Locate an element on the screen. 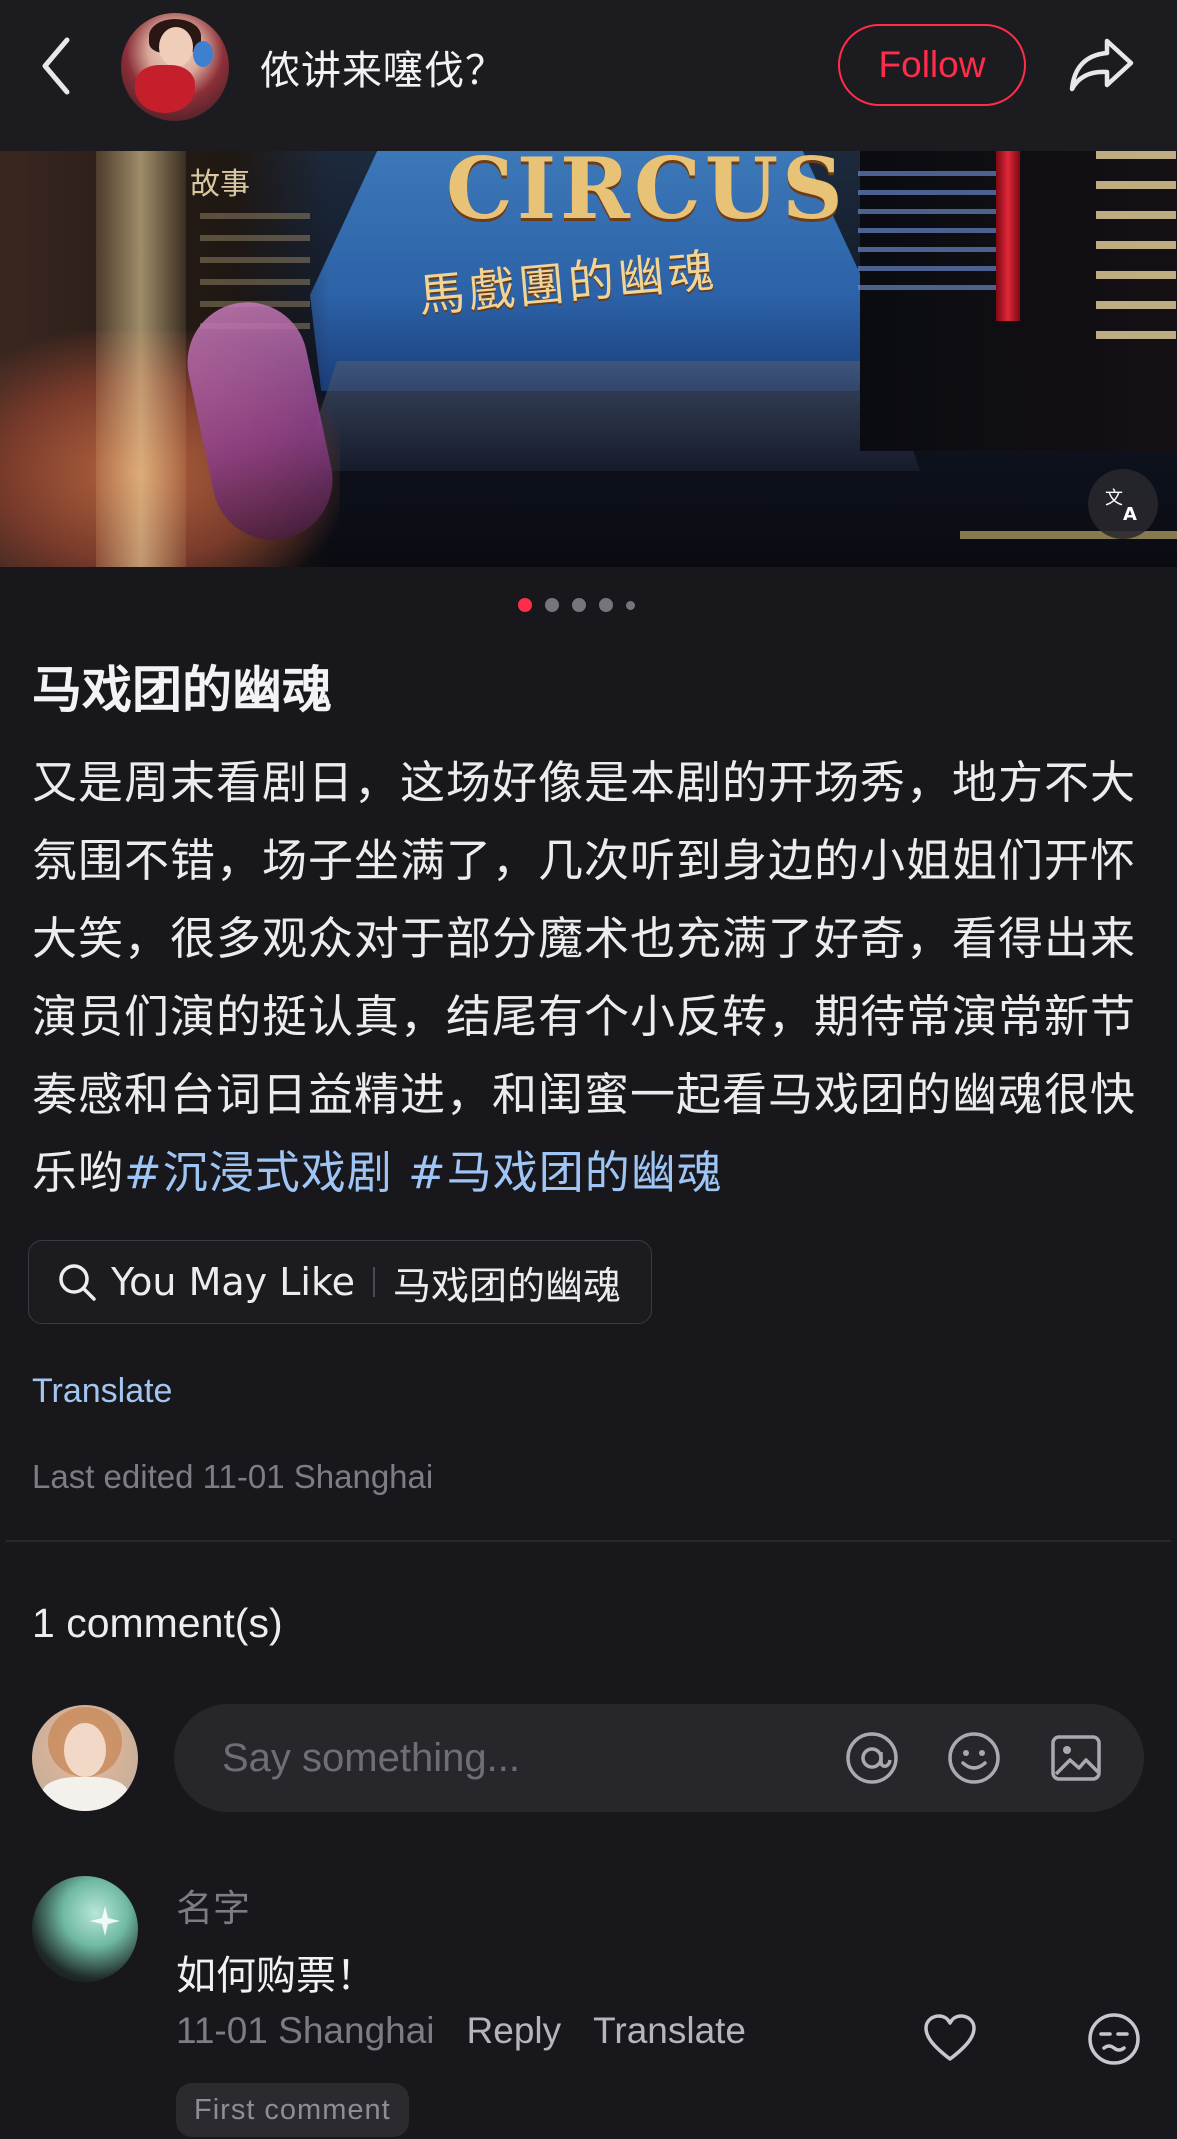 Image resolution: width=1177 pixels, height=2139 pixels. you-may-like-search-chip: You May Like 马戏团的幽魂 is located at coordinates (340, 1282).